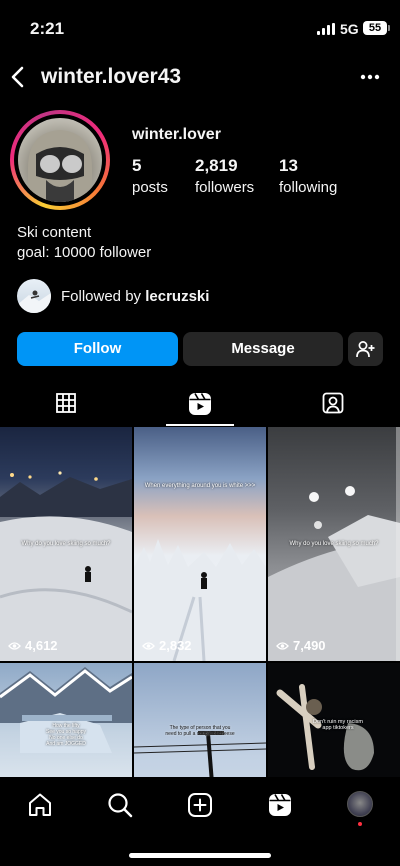 The width and height of the screenshot is (400, 866). Describe the element at coordinates (360, 824) in the screenshot. I see `notification-dot` at that location.